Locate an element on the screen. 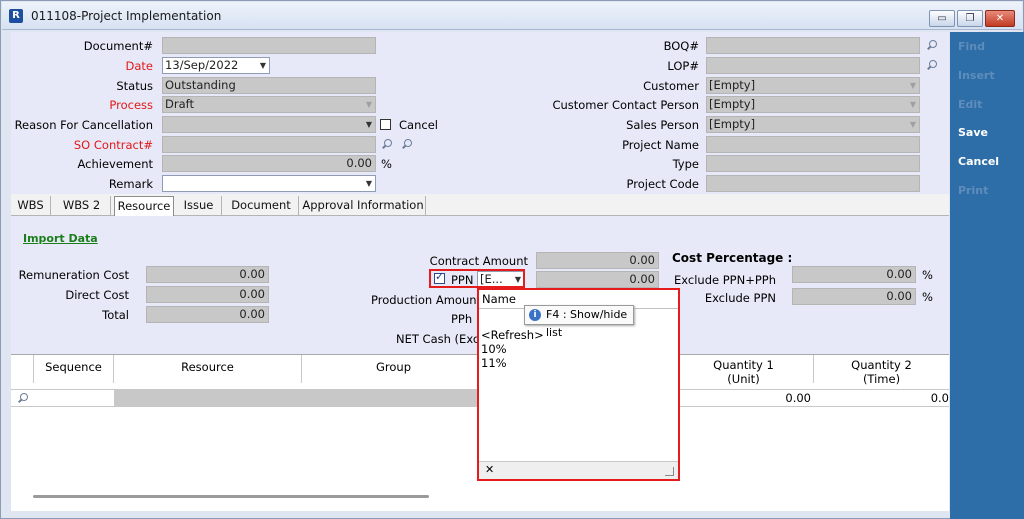 The height and width of the screenshot is (519, 1024). find-button: Find is located at coordinates (971, 46).